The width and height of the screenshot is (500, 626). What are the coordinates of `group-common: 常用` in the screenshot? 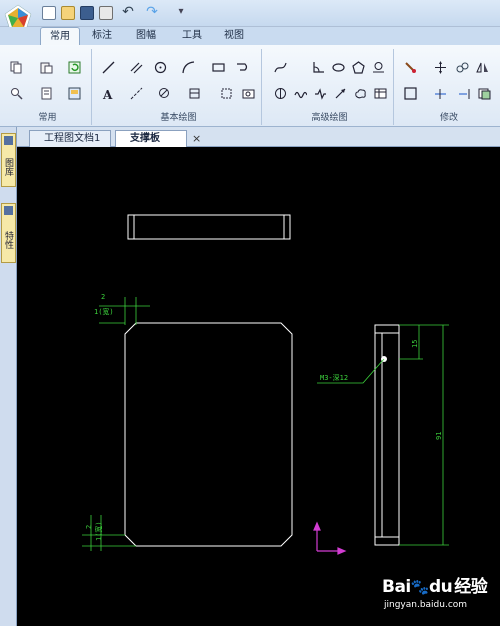 It's located at (48, 87).